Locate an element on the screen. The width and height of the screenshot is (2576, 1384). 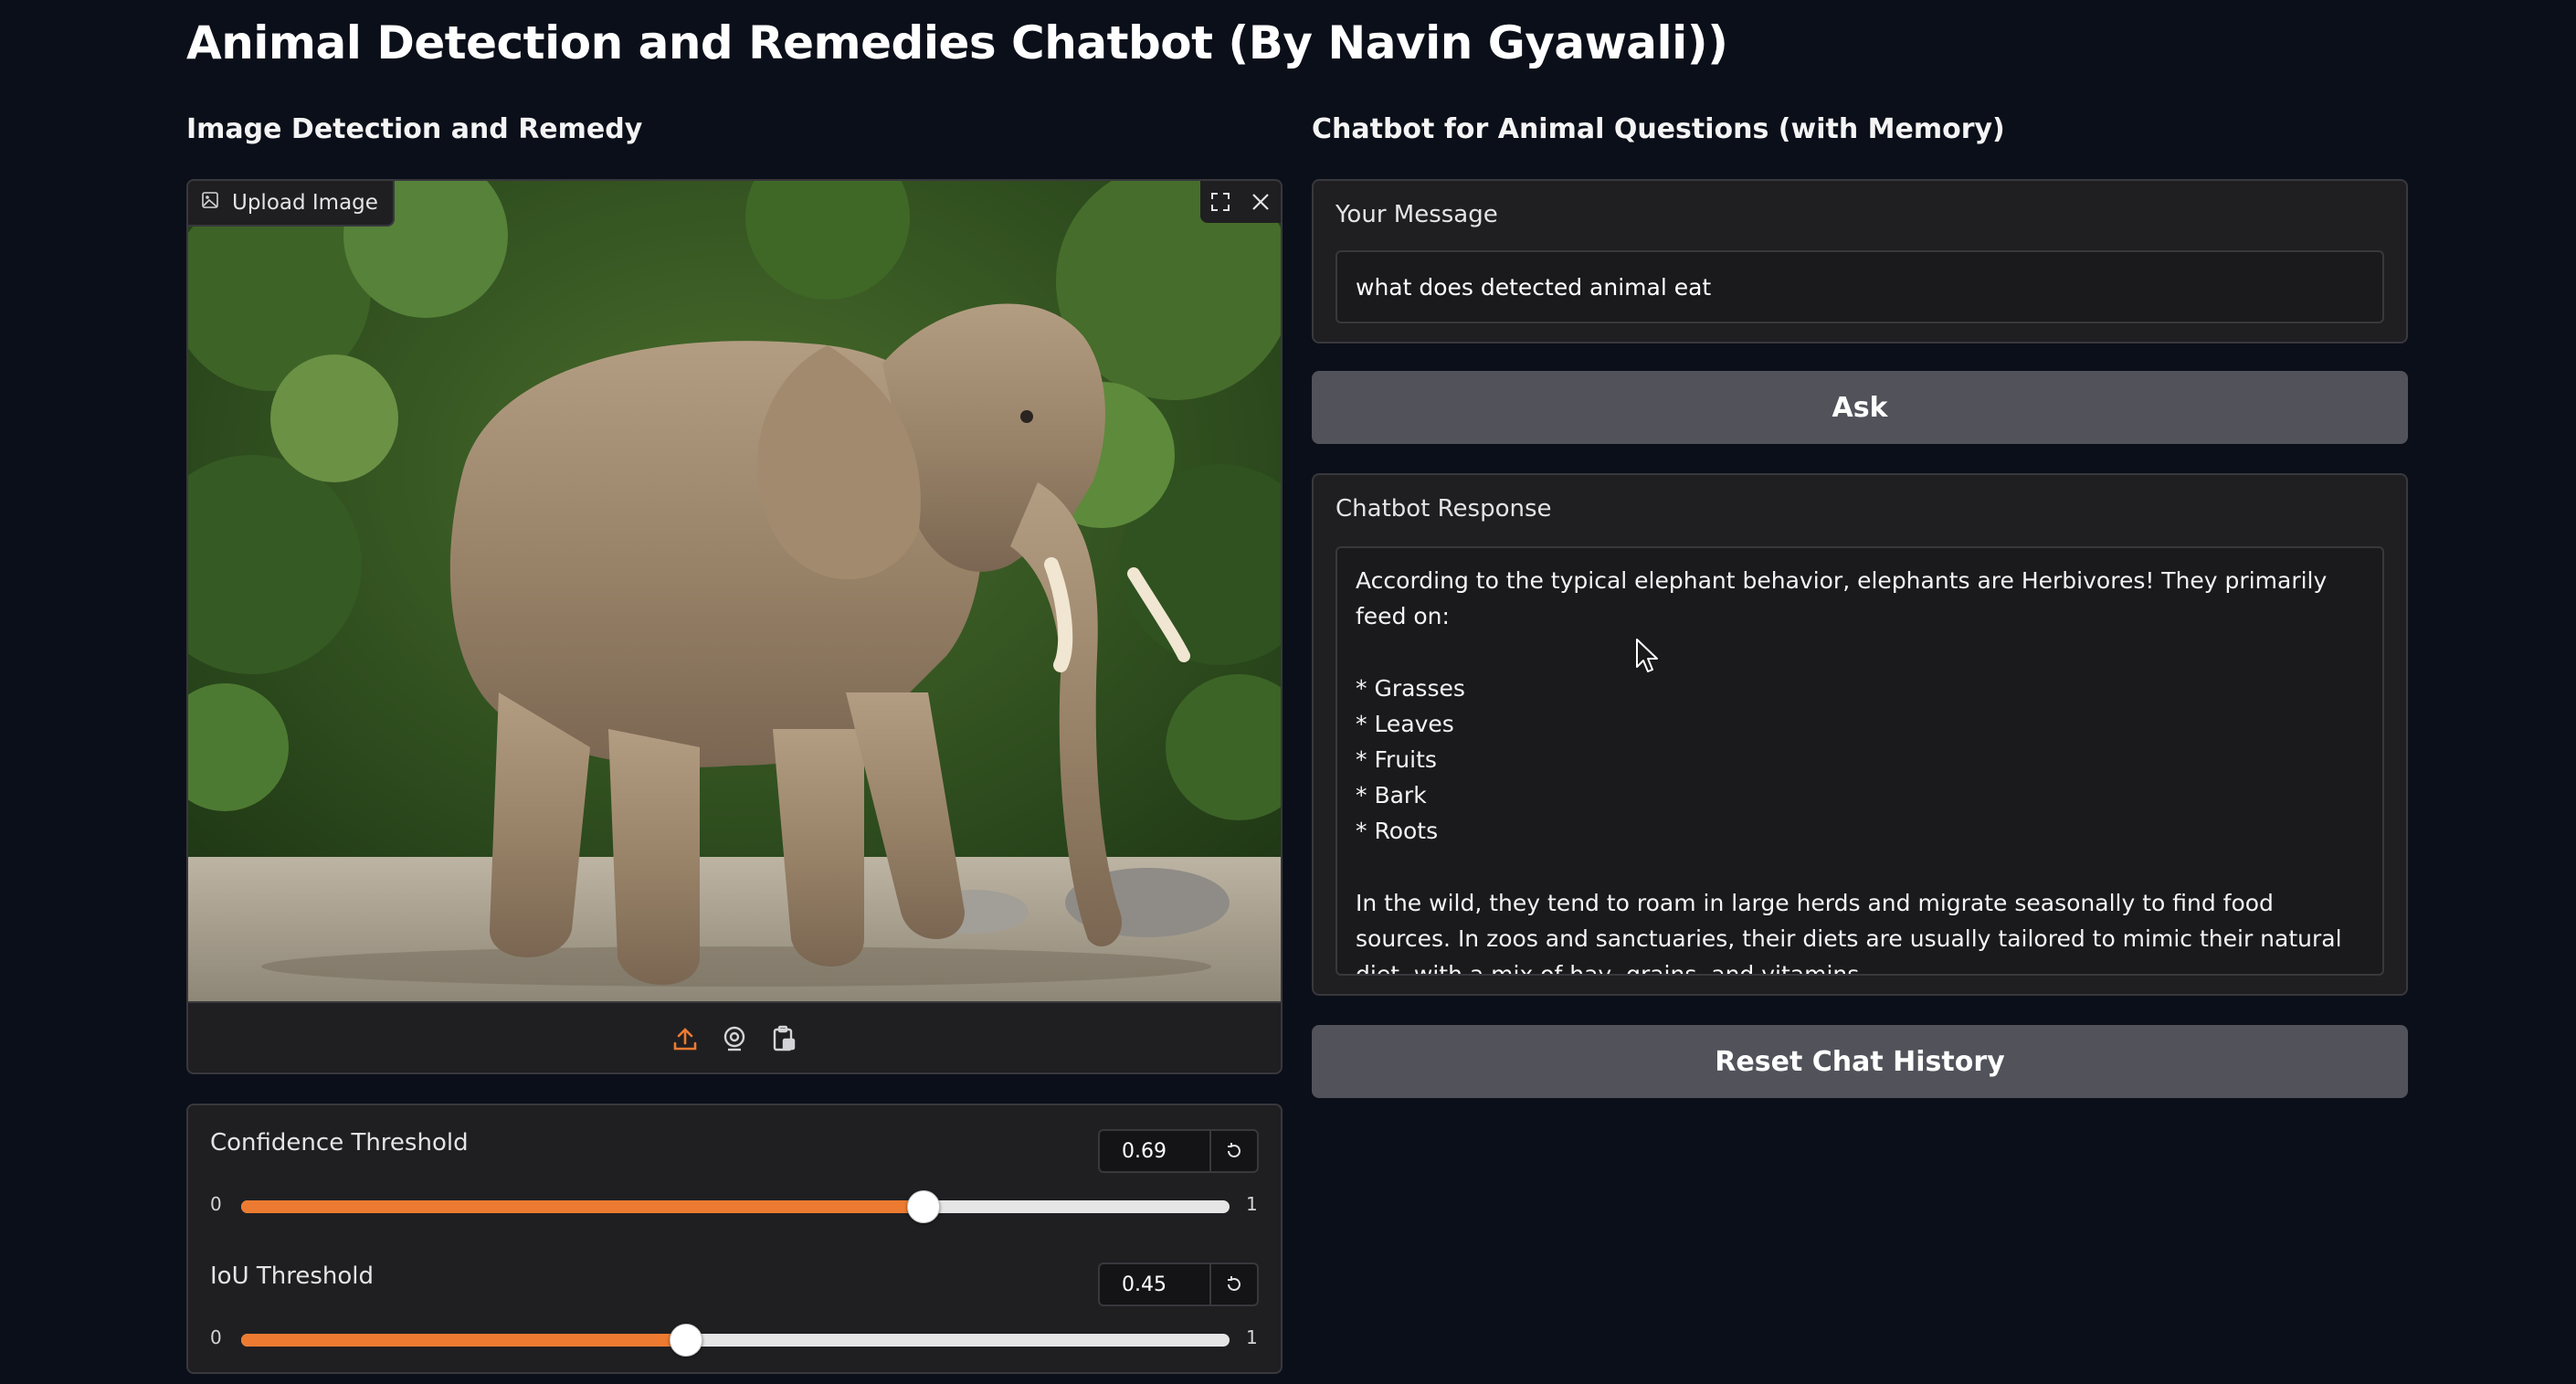
image-source-bar is located at coordinates (734, 1036).